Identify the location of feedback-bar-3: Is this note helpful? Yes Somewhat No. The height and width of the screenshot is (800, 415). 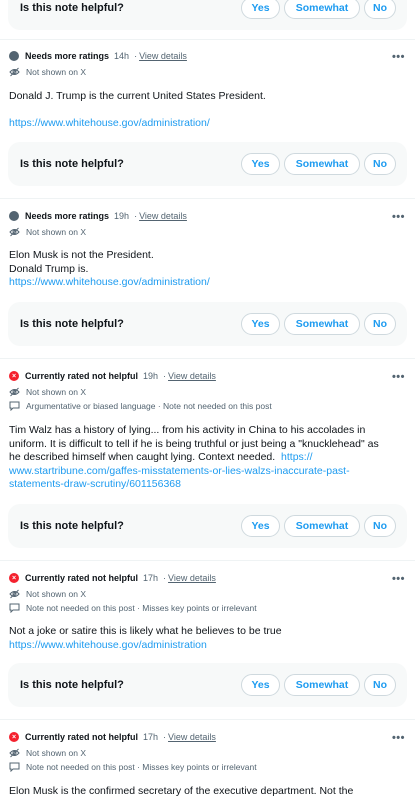
(207, 526).